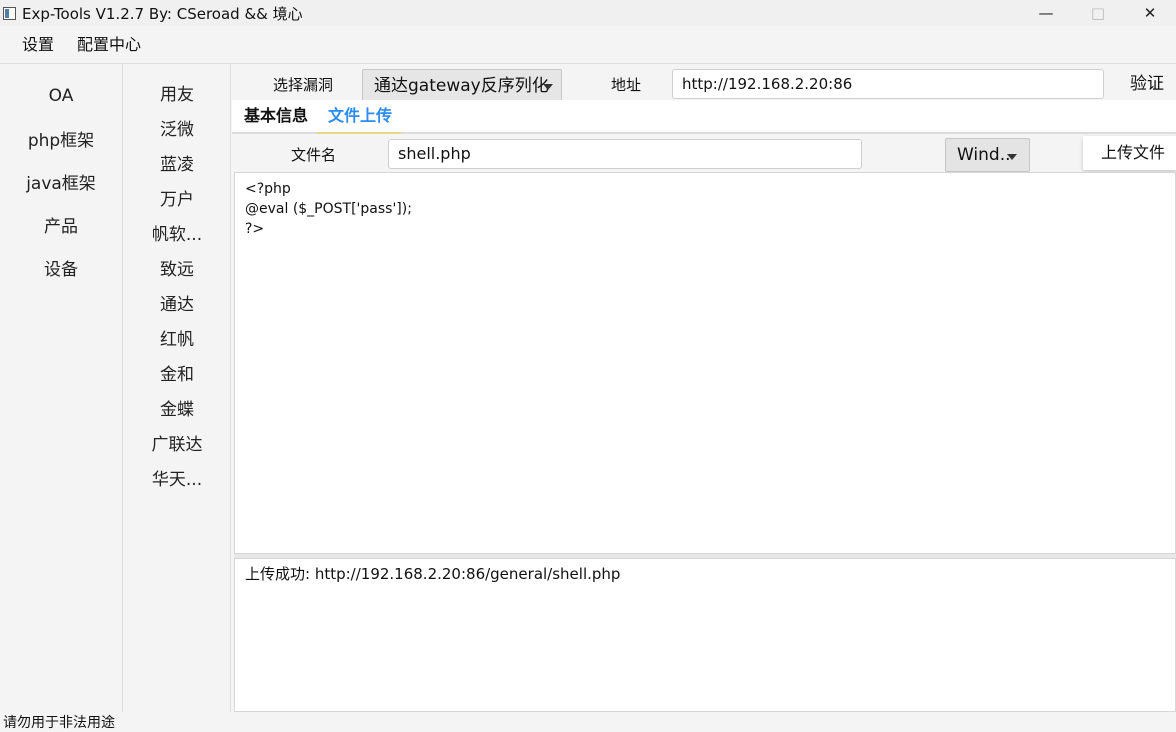 Image resolution: width=1176 pixels, height=732 pixels. I want to click on vendor-item: 红帆, so click(177, 337).